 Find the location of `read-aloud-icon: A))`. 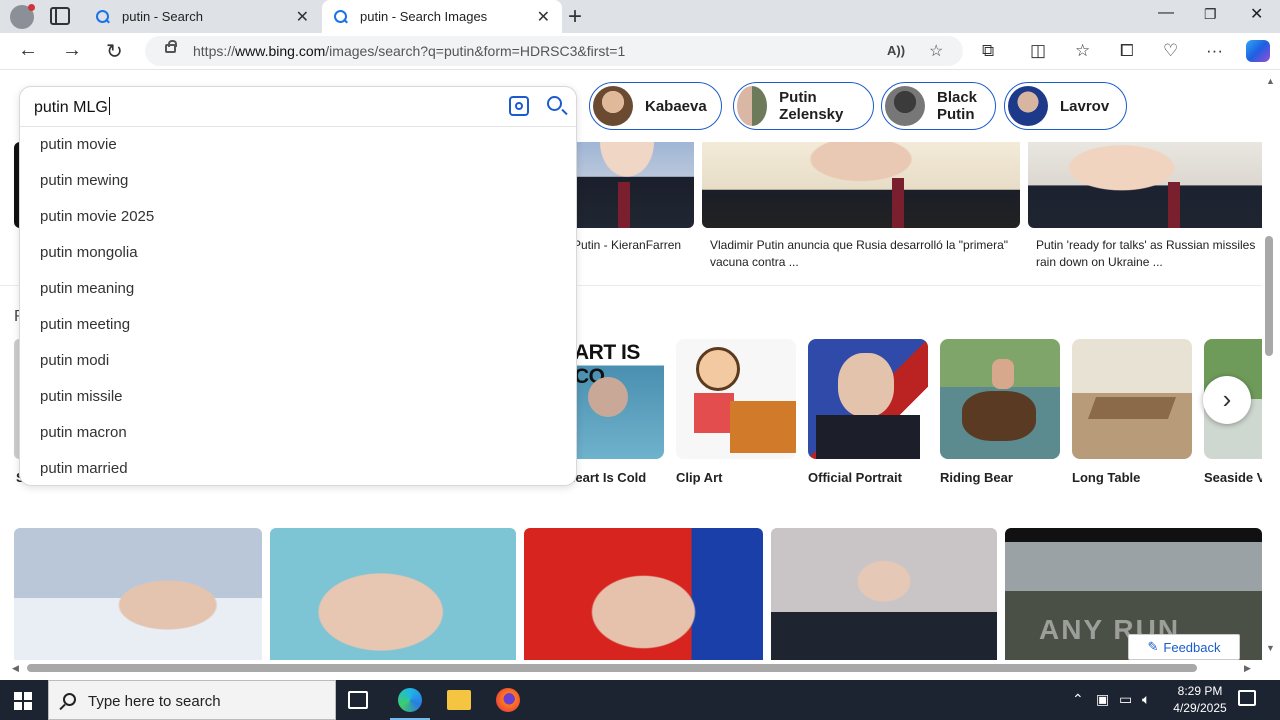

read-aloud-icon: A)) is located at coordinates (896, 50).